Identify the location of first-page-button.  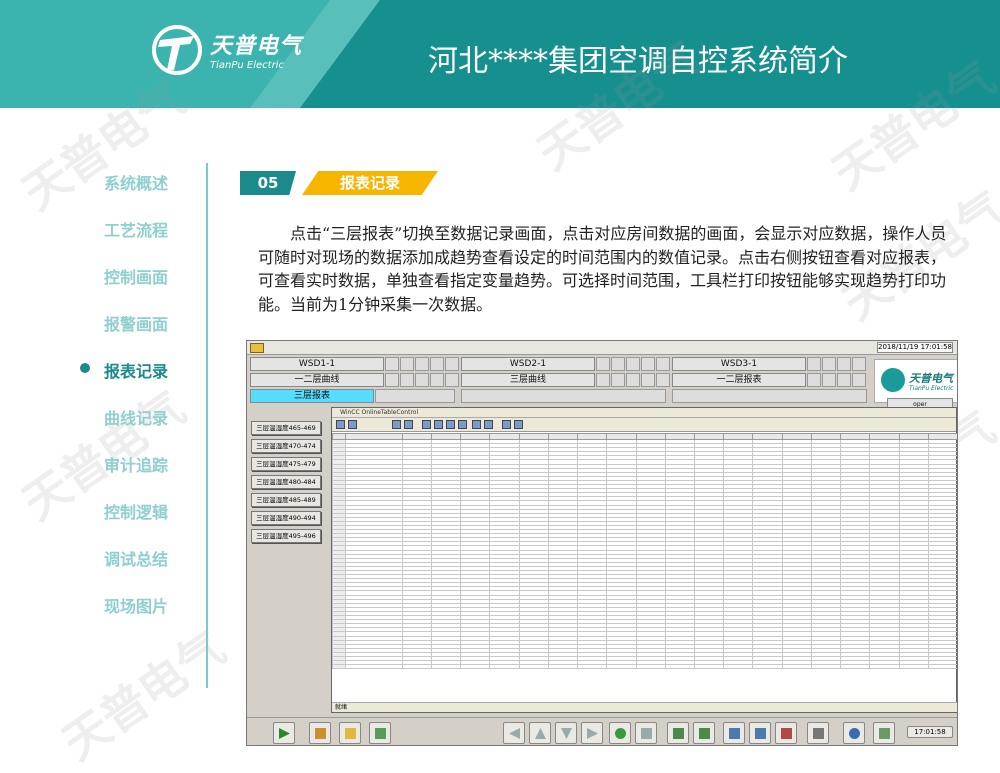
(678, 733).